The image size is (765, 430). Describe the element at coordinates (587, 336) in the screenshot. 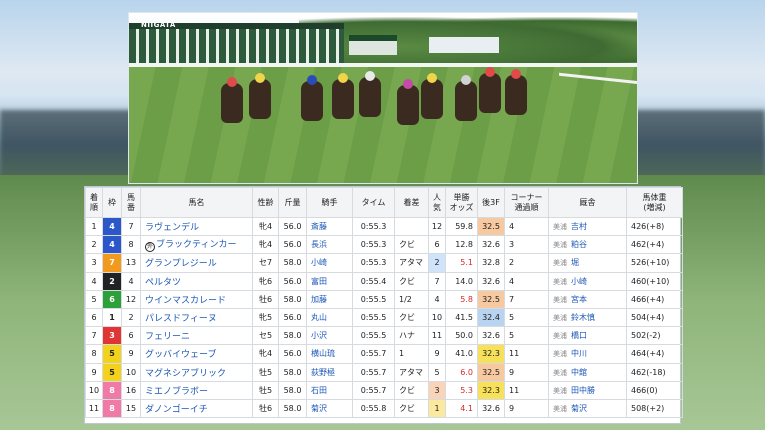

I see `trainer-cell: 美浦 橋口` at that location.